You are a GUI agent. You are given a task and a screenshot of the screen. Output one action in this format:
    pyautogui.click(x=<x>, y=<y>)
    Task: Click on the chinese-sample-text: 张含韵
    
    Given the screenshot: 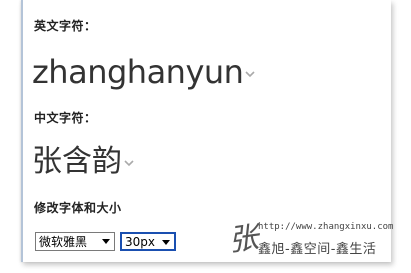 What is the action you would take?
    pyautogui.click(x=83, y=162)
    